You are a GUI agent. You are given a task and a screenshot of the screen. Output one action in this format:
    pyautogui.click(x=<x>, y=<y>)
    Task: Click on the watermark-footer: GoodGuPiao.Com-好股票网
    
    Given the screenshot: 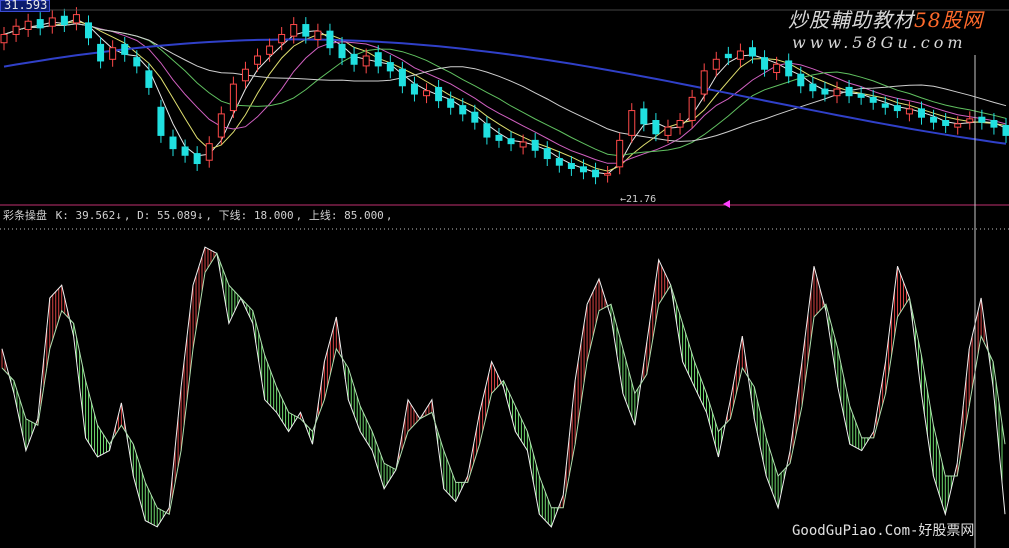 What is the action you would take?
    pyautogui.click(x=883, y=531)
    